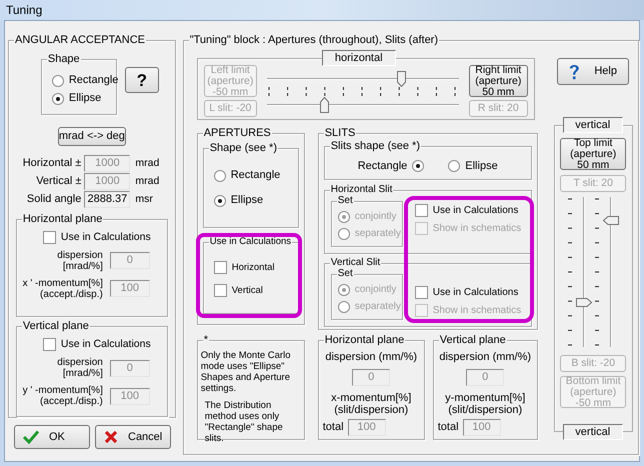 The image size is (644, 466). I want to click on group-title: Slits shape (see *), so click(375, 146).